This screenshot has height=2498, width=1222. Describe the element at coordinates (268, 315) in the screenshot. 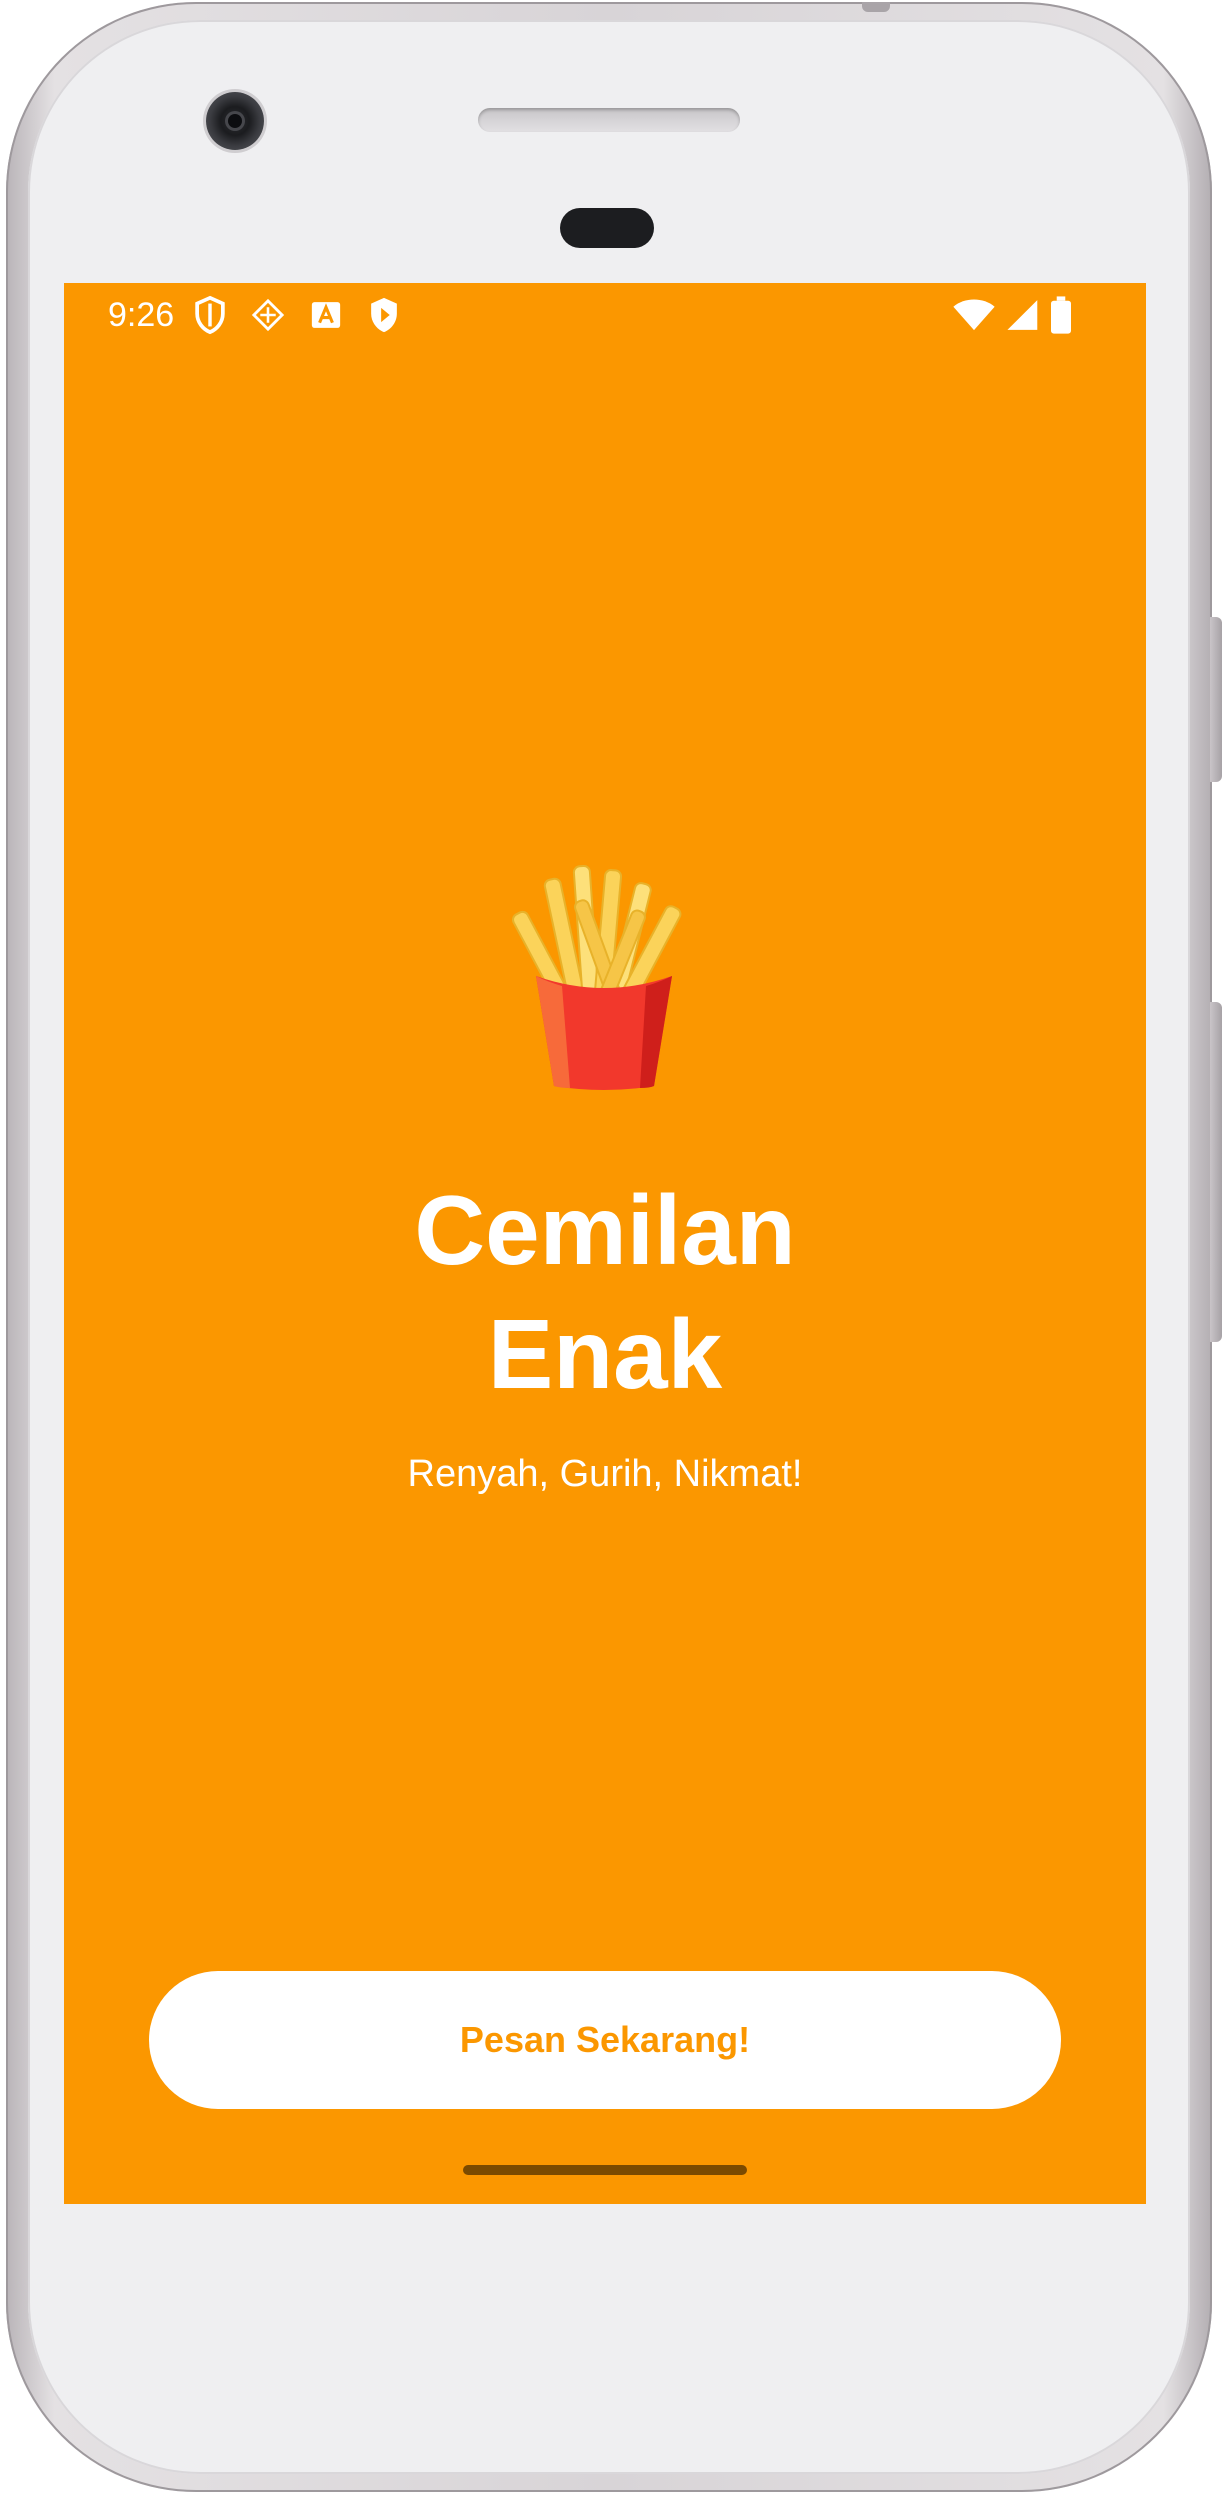

I see `data-saver-icon` at that location.